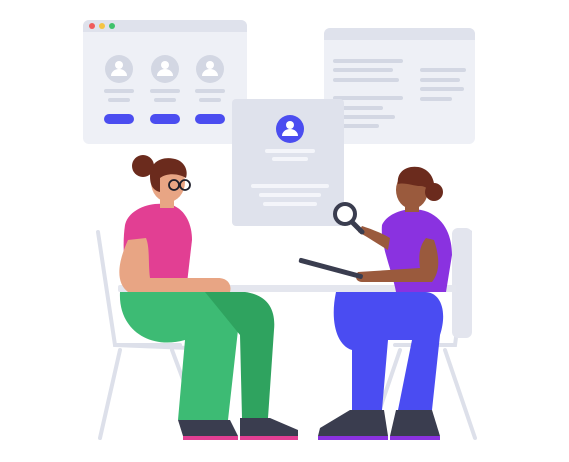 This screenshot has height=462, width=569. Describe the element at coordinates (102, 26) in the screenshot. I see `window-minimize-dot` at that location.